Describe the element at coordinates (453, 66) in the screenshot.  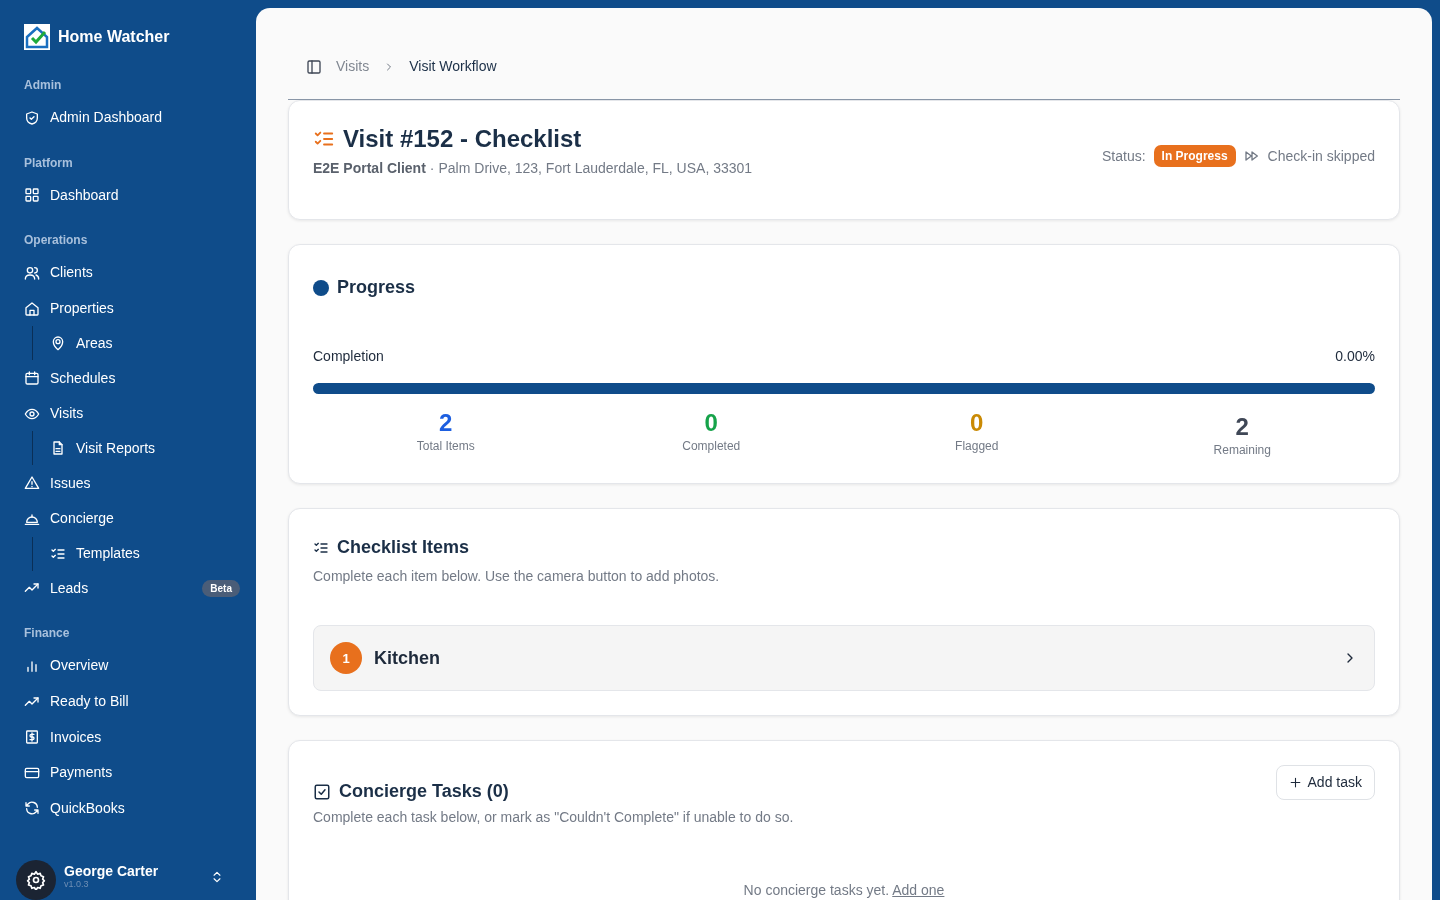
I see `breadcrumb-current: Visit Workflow` at that location.